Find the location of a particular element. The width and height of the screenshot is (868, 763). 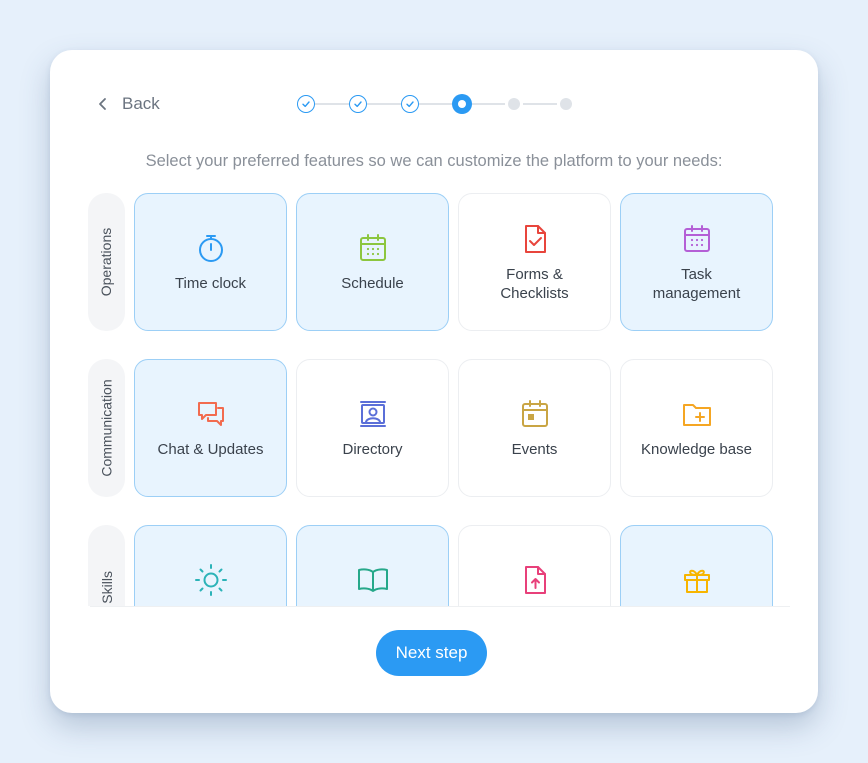

open-book-icon is located at coordinates (373, 580).